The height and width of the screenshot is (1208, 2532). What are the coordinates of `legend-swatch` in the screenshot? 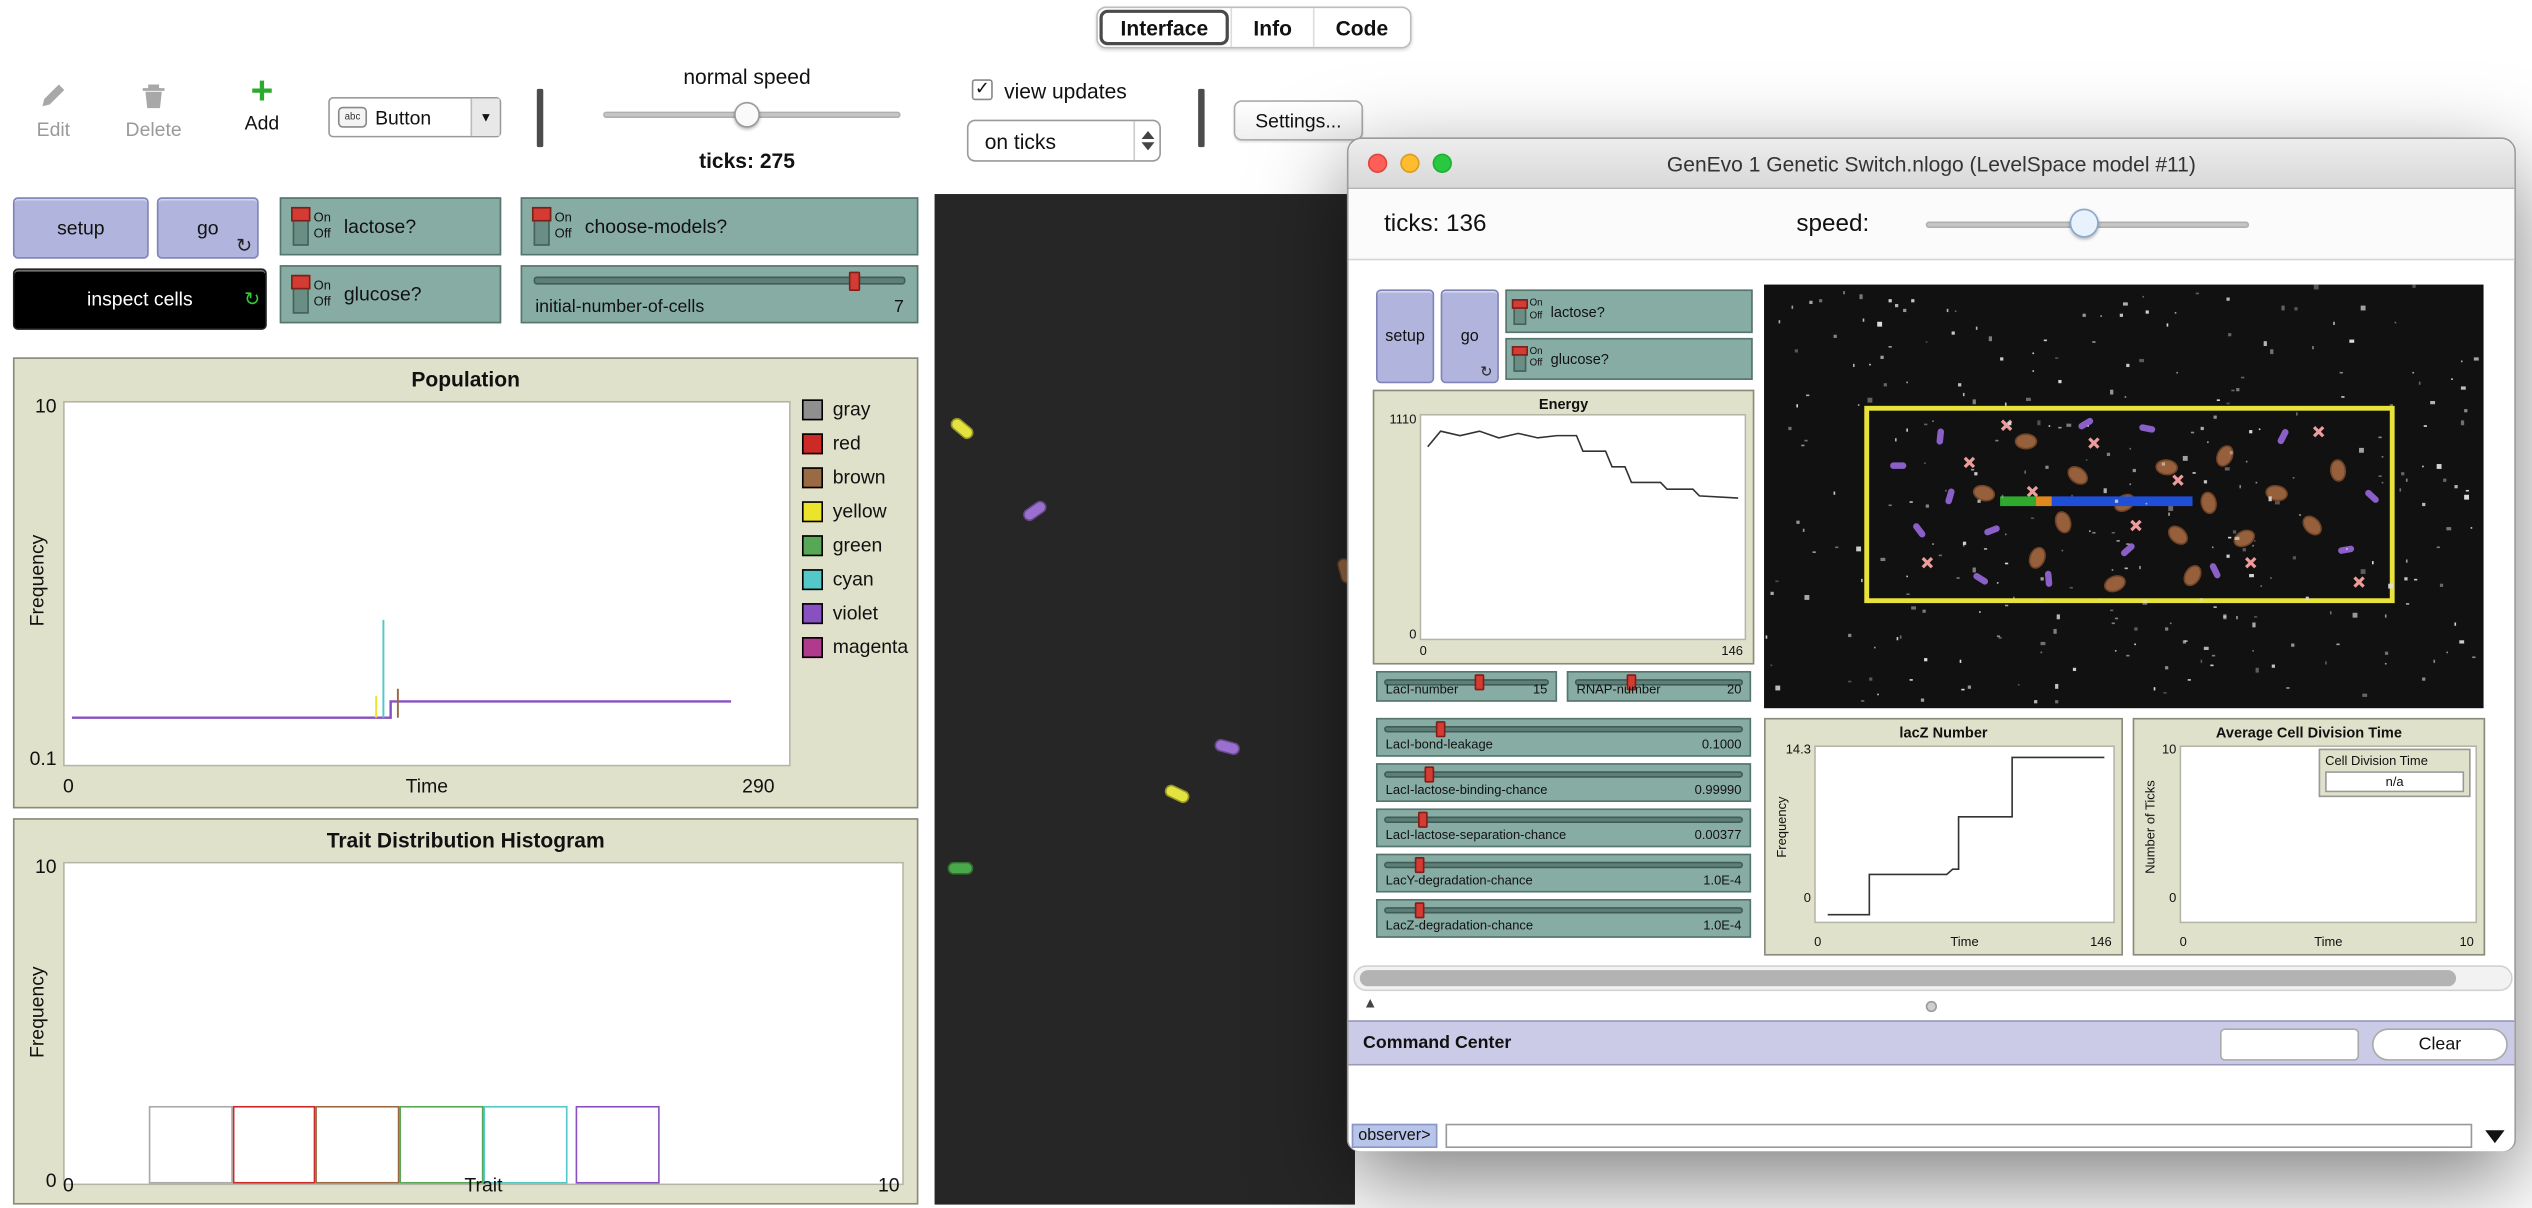 It's located at (812, 545).